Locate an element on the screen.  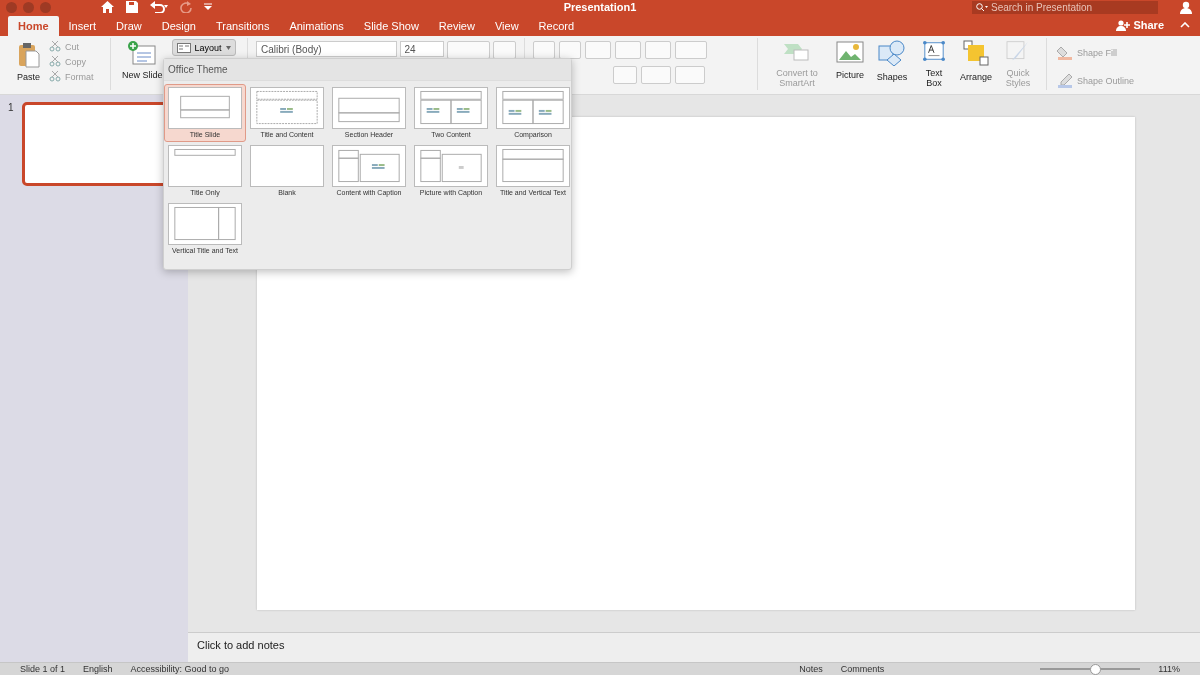
save-icon is located at coordinates (132, 7).